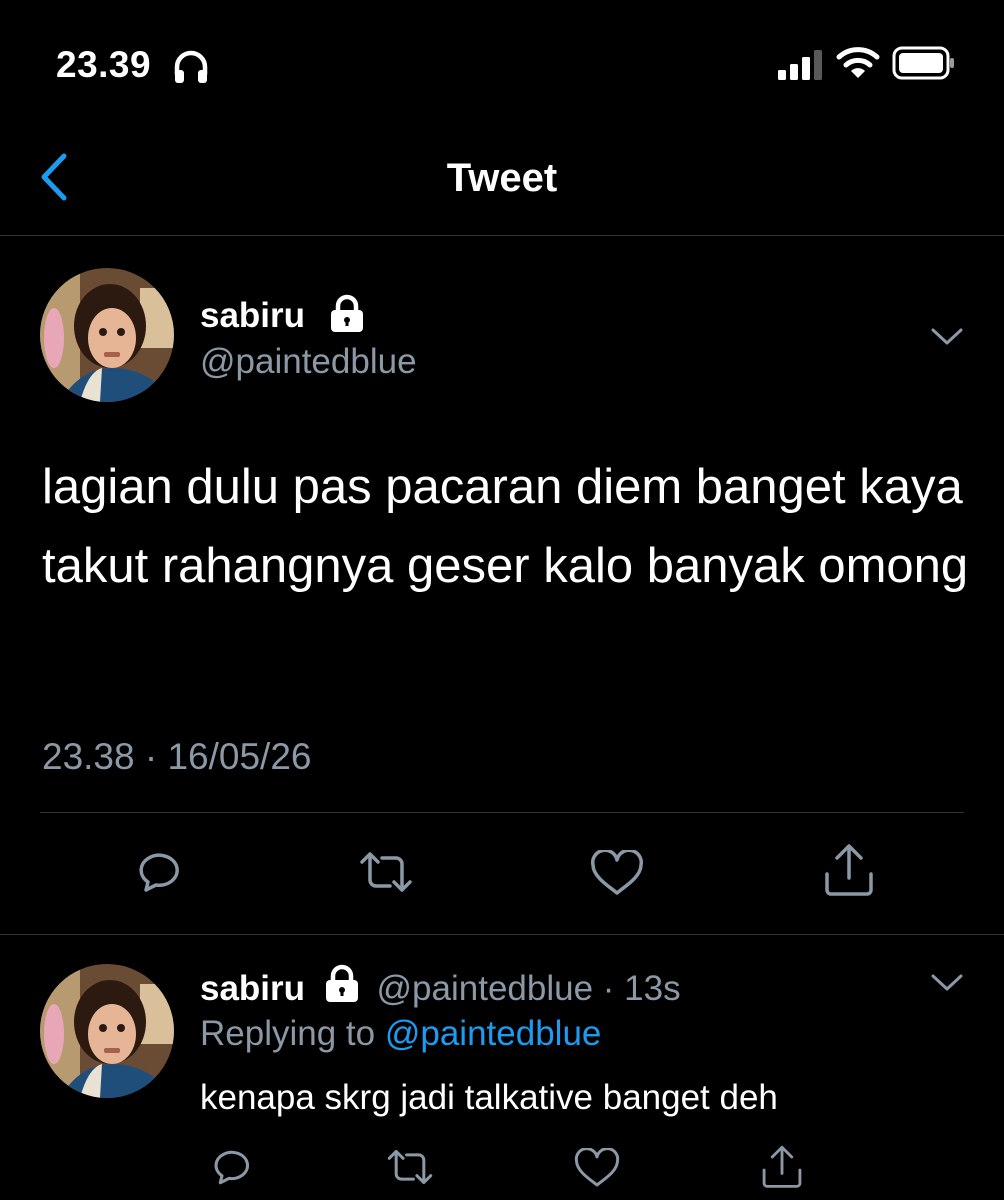 The height and width of the screenshot is (1200, 1004). I want to click on page-title: Tweet, so click(502, 178).